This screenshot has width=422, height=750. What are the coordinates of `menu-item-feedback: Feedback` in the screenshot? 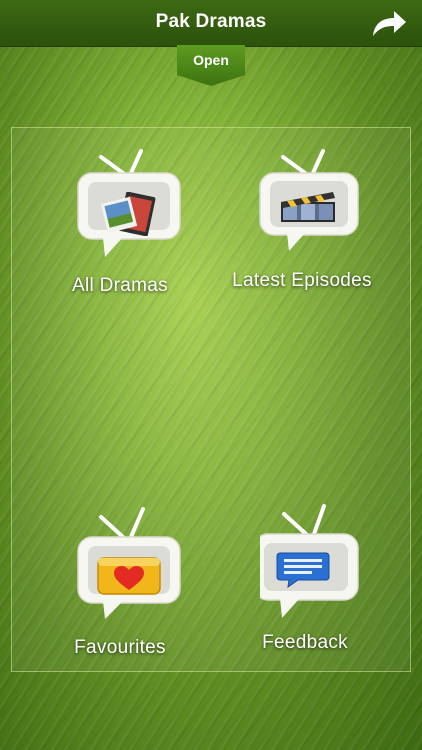 It's located at (305, 585).